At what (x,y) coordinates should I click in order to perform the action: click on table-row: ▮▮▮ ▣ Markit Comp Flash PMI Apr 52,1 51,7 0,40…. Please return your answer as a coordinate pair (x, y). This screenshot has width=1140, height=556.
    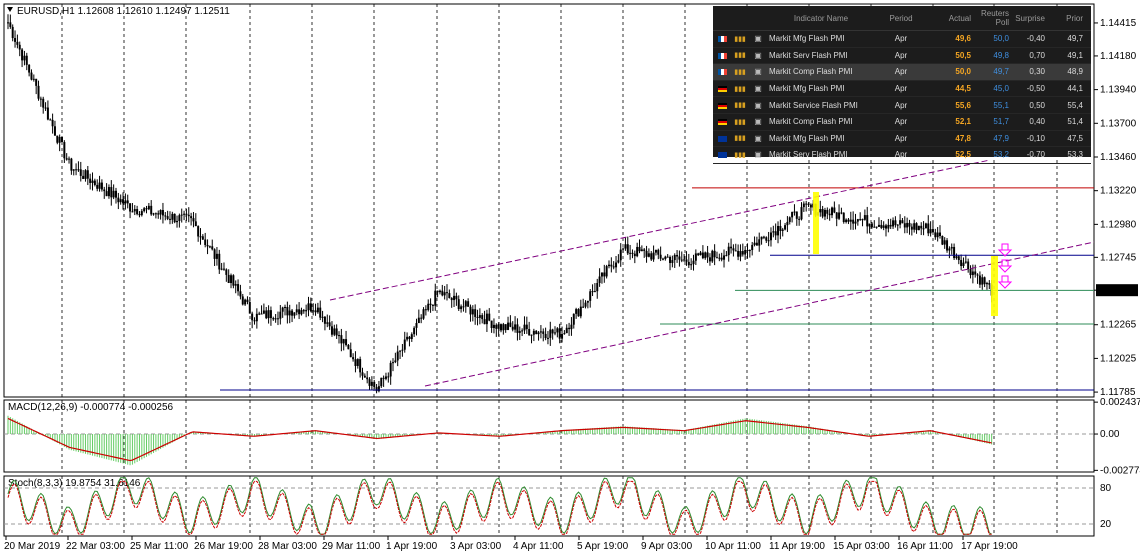
    Looking at the image, I should click on (902, 122).